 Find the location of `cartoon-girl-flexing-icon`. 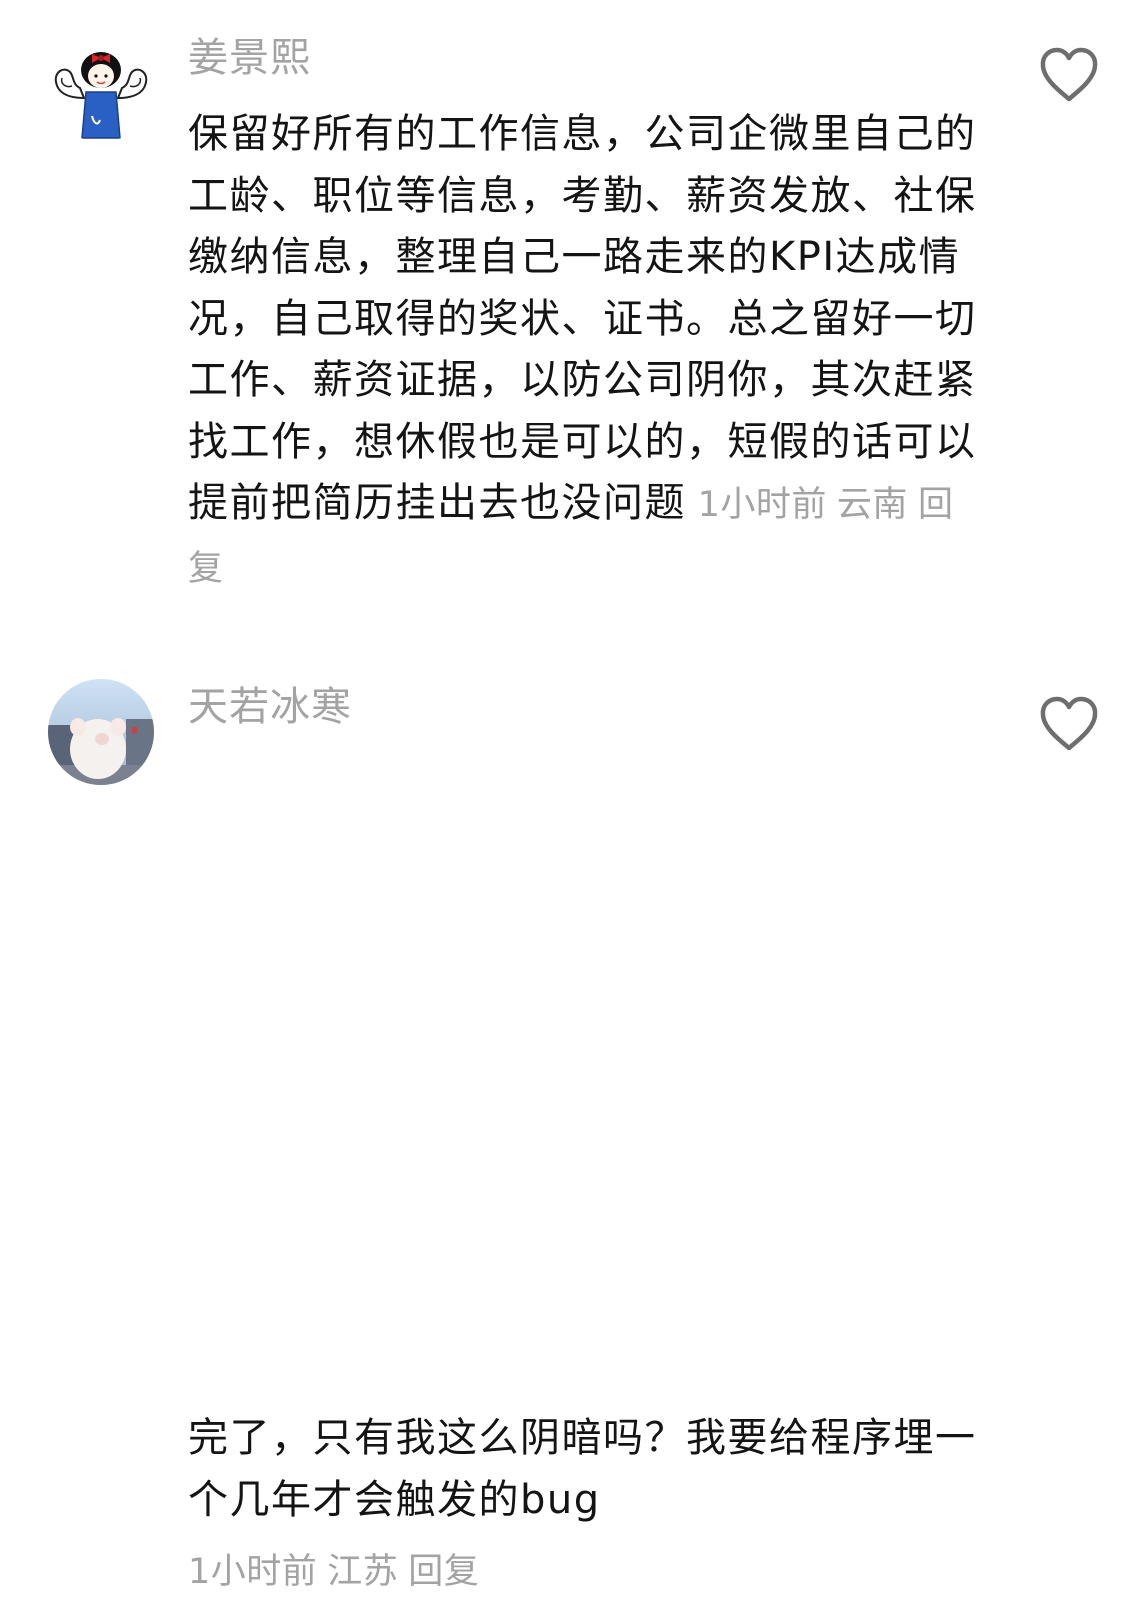

cartoon-girl-flexing-icon is located at coordinates (101, 89).